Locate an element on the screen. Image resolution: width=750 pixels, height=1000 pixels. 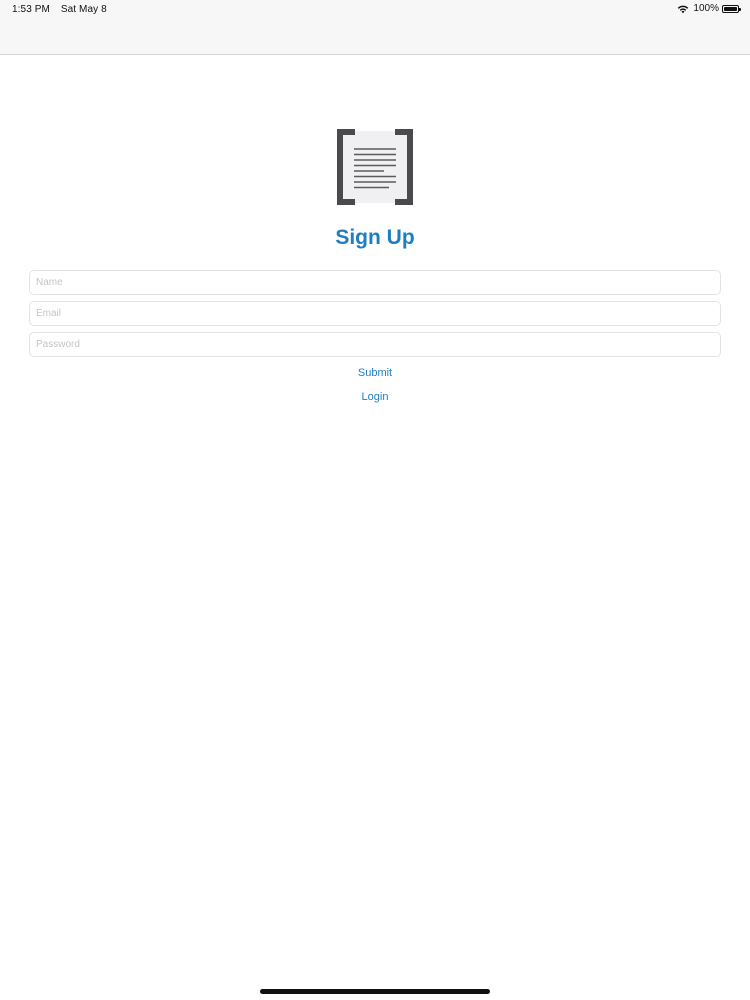
status-time: 1:53 PM is located at coordinates (31, 9).